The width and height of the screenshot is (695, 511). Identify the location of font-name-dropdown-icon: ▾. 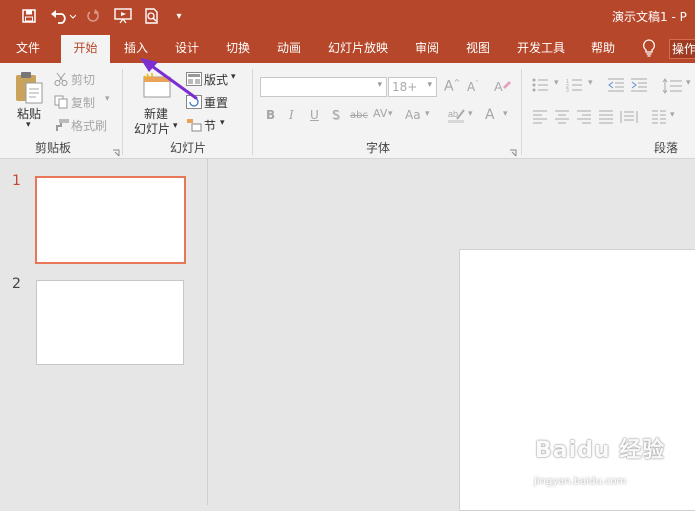
(379, 85).